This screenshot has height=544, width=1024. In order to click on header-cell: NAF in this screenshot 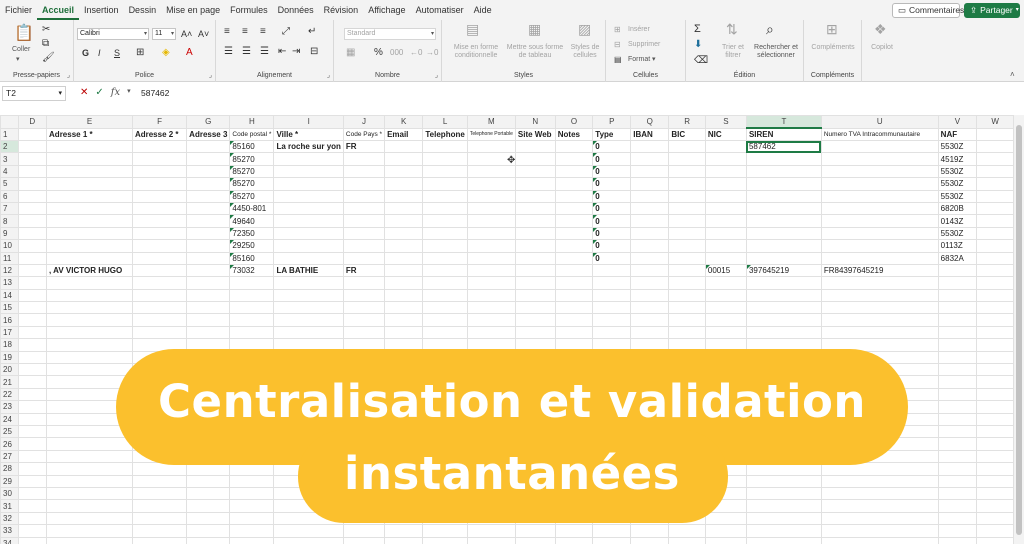, I will do `click(957, 134)`.